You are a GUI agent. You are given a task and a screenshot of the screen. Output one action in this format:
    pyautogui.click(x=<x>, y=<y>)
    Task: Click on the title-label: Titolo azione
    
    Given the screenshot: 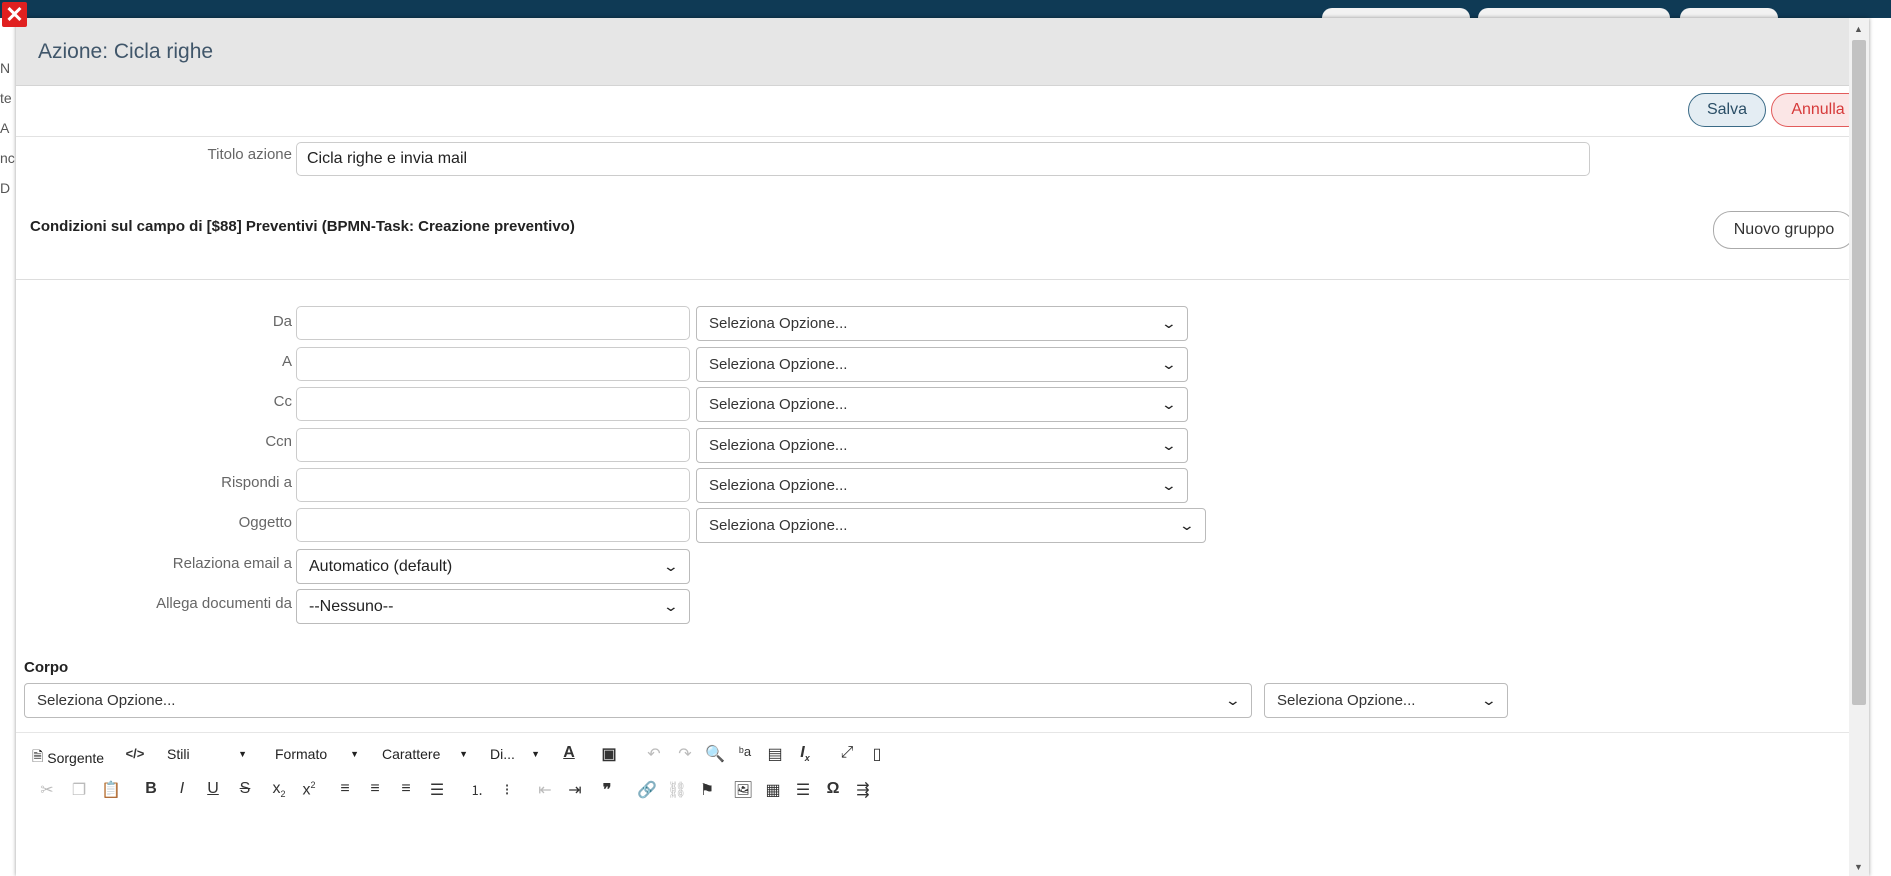 What is the action you would take?
    pyautogui.click(x=250, y=154)
    